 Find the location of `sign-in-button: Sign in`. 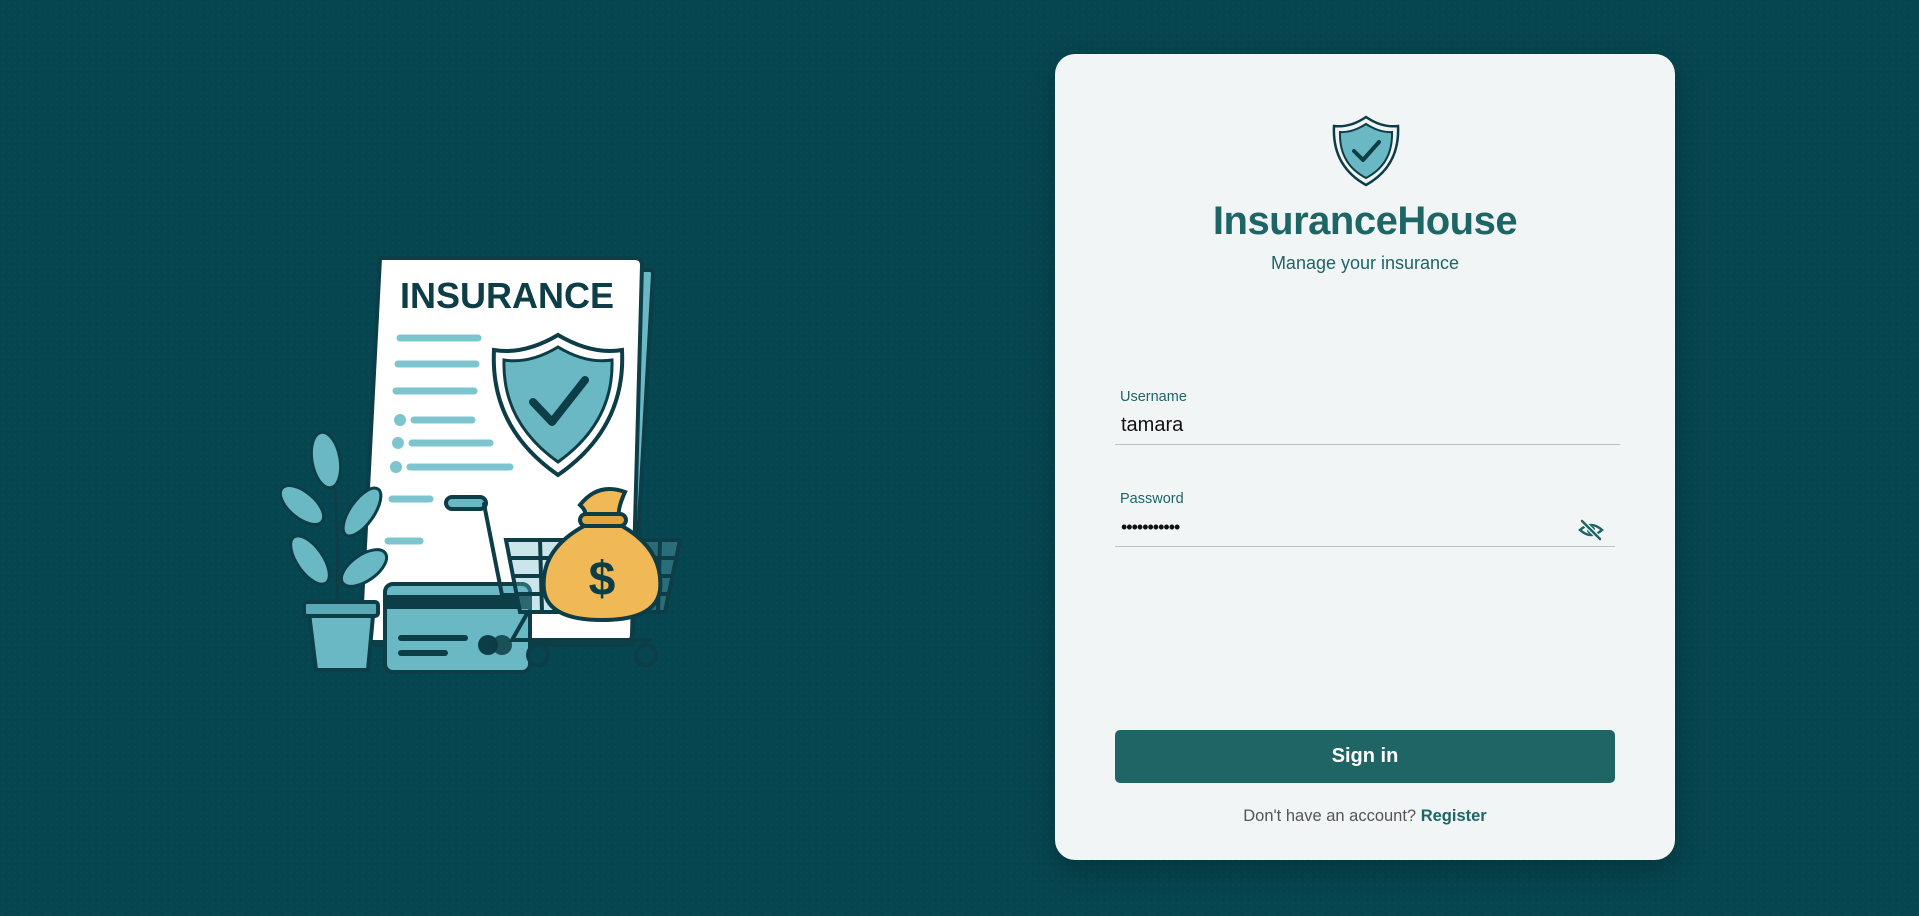

sign-in-button: Sign in is located at coordinates (1365, 756).